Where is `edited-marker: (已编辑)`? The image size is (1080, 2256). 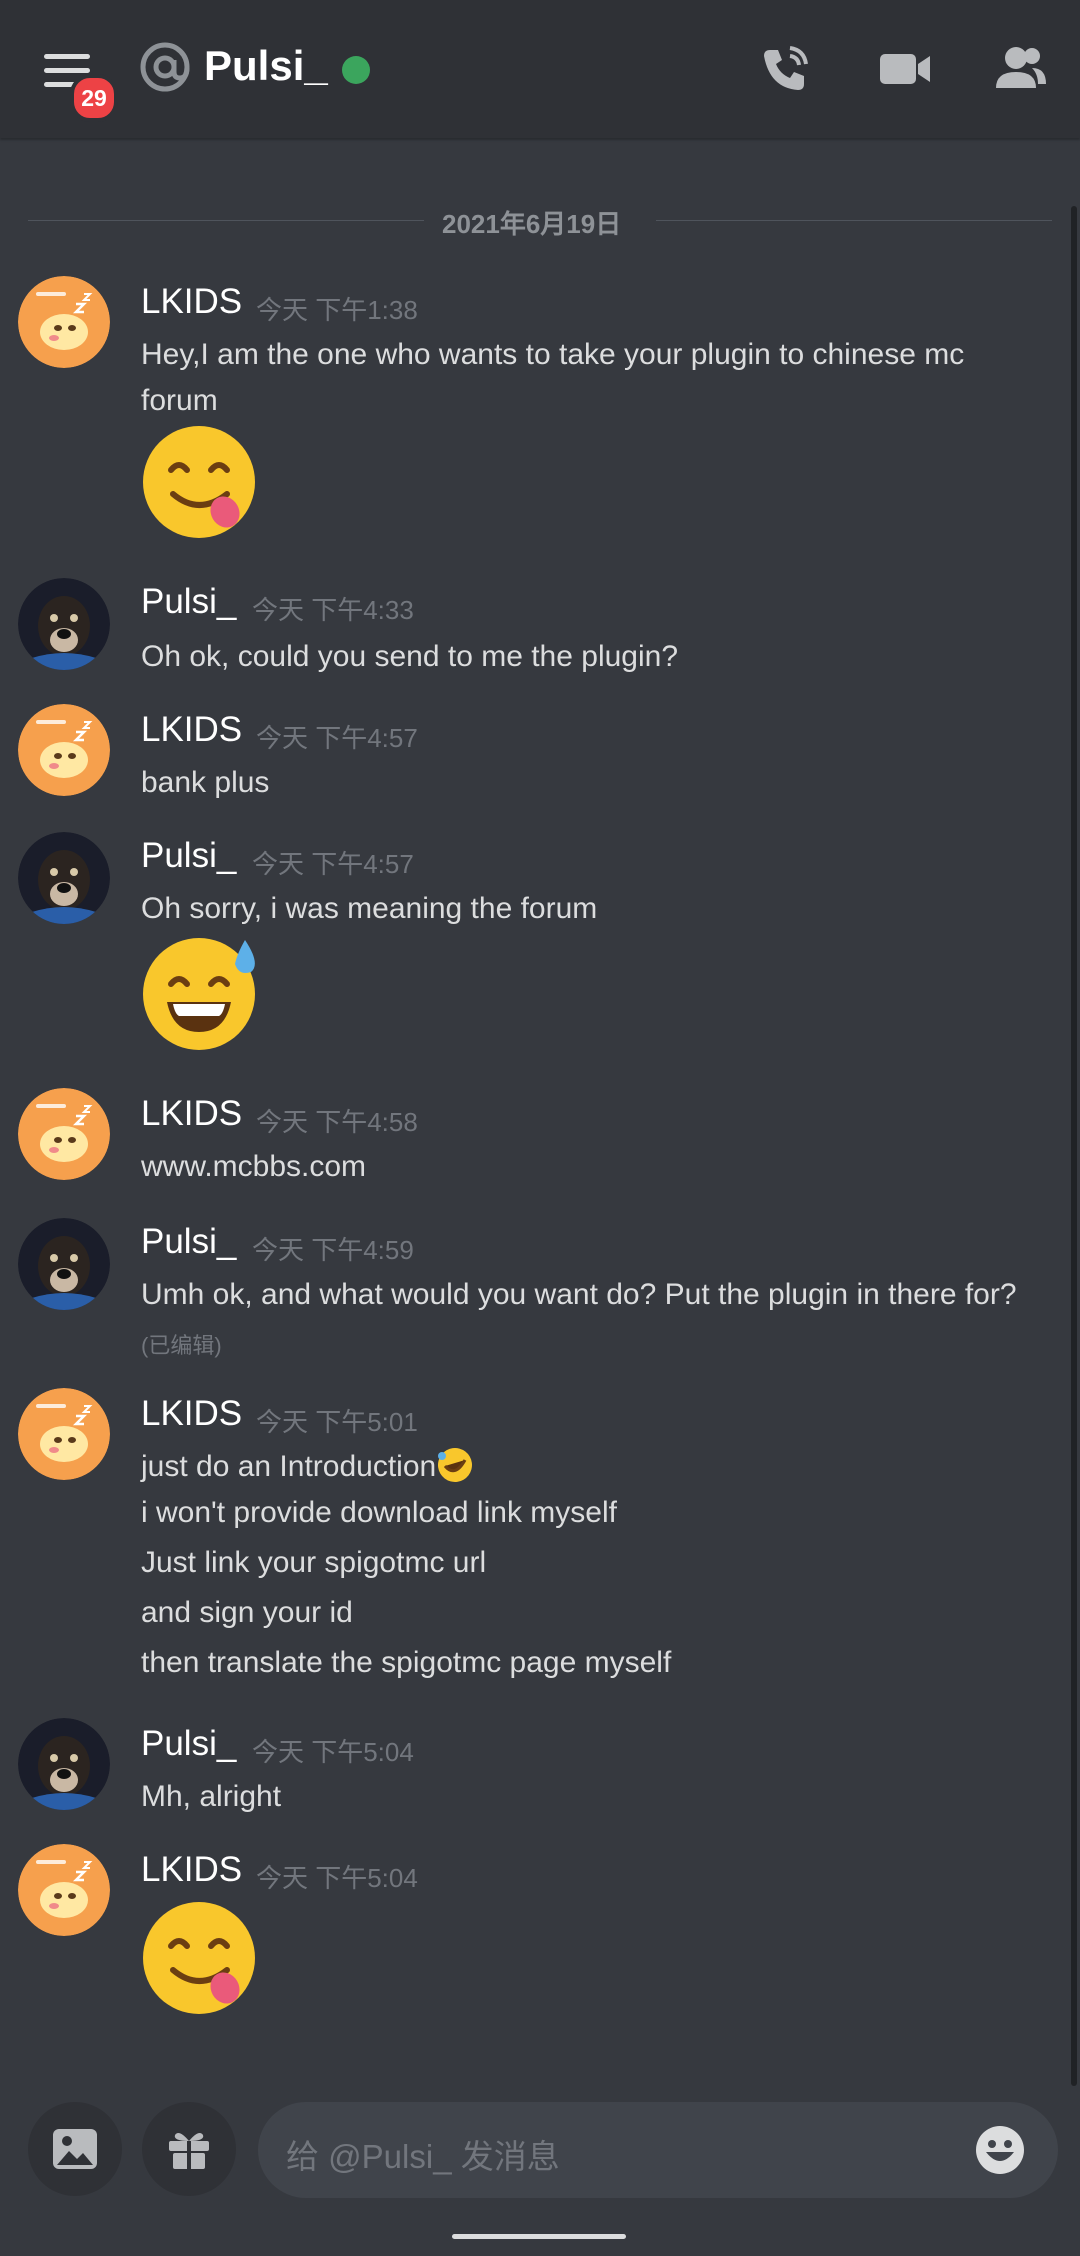
edited-marker: (已编辑) is located at coordinates (181, 1345).